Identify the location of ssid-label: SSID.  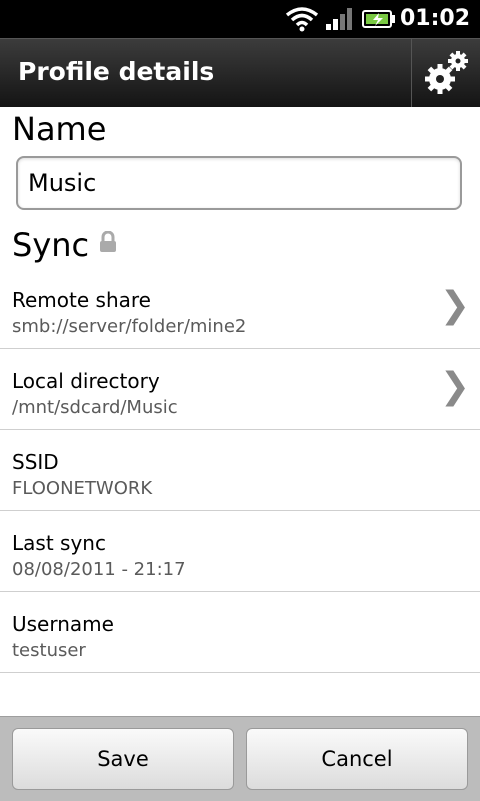
(35, 462).